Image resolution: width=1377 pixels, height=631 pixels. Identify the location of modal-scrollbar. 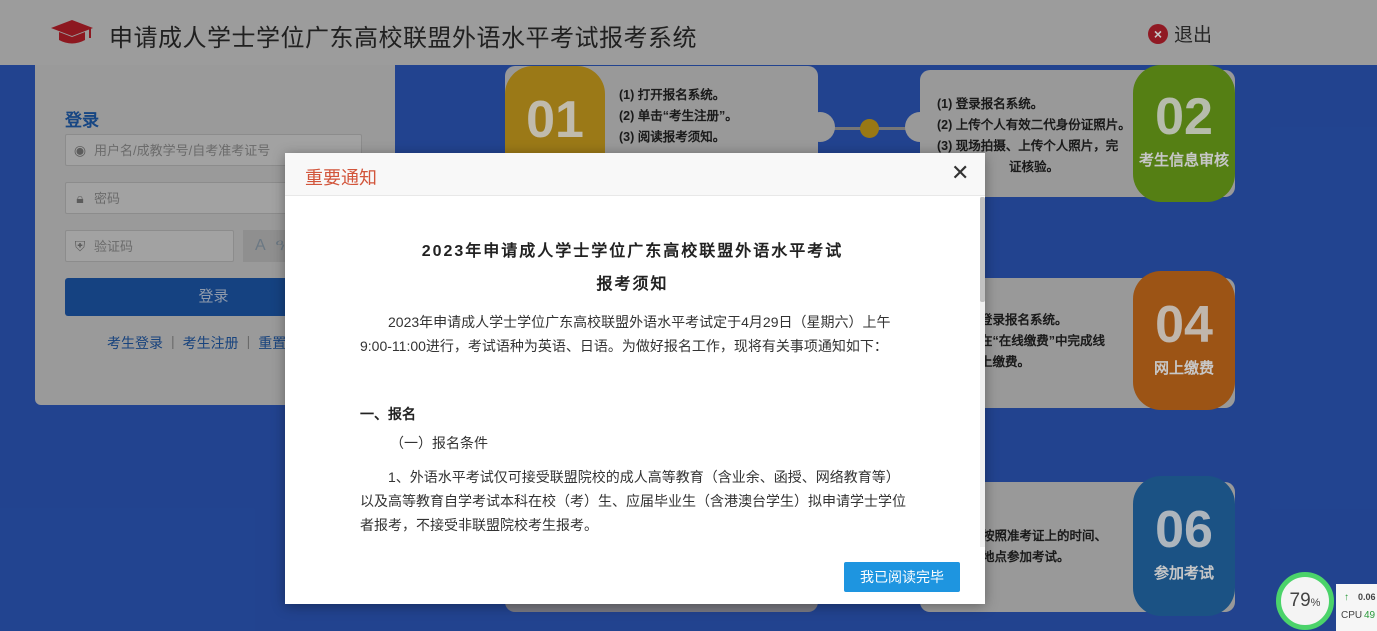
(982, 372).